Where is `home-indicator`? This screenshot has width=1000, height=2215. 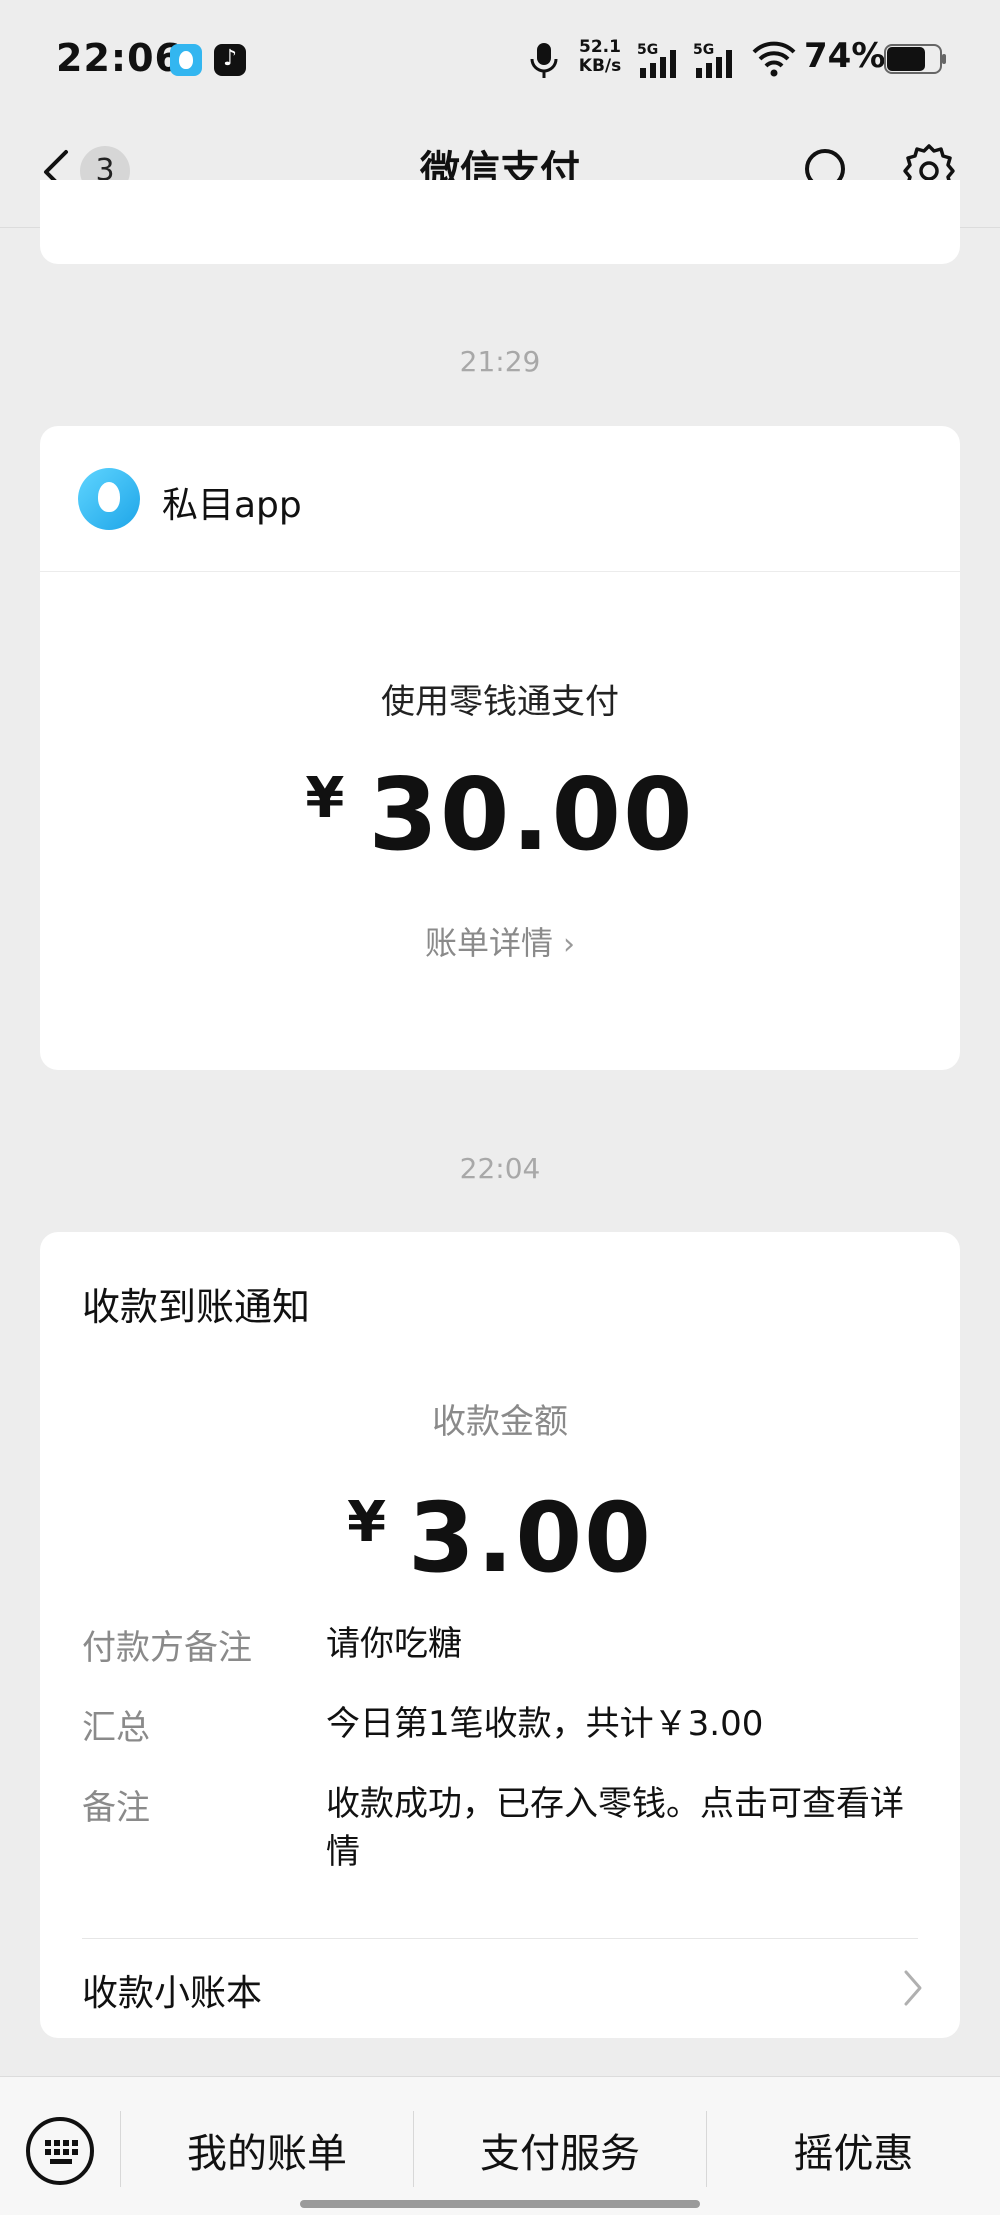
home-indicator is located at coordinates (500, 2204).